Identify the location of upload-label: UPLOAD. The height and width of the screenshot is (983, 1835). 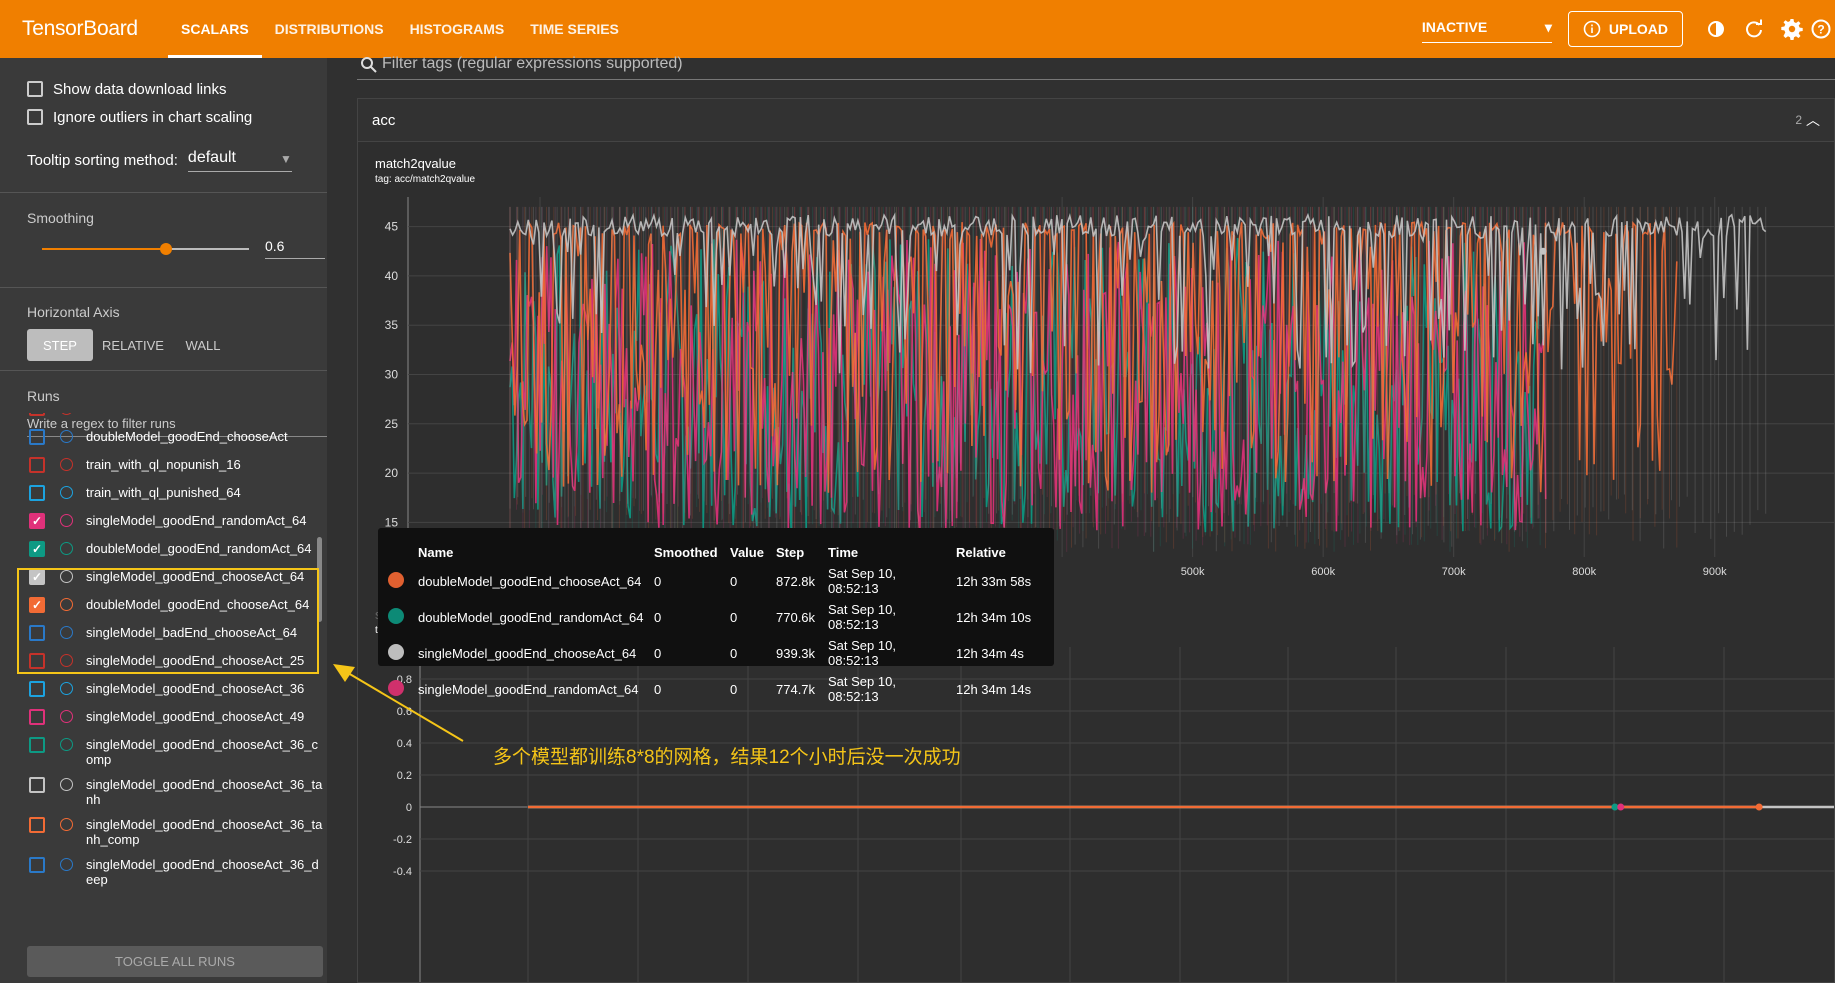
(1638, 29).